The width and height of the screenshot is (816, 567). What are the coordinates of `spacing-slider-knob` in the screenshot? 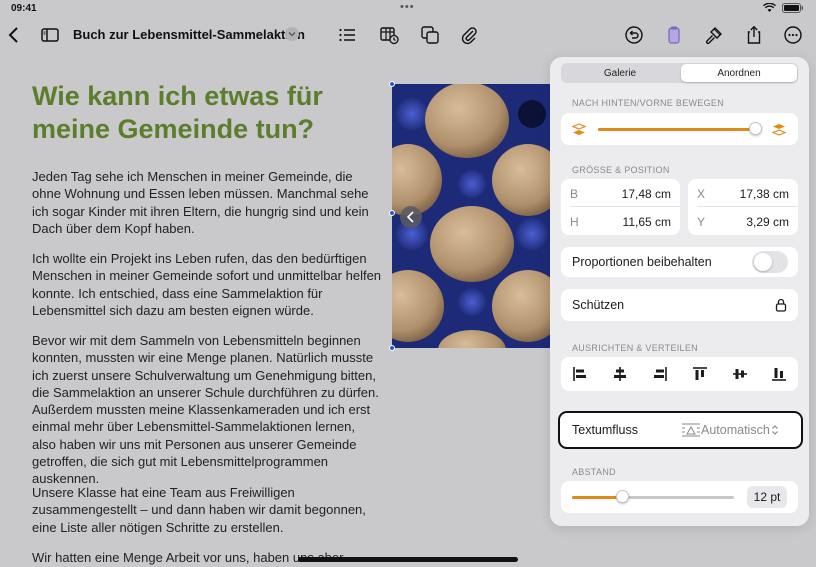 It's located at (623, 496).